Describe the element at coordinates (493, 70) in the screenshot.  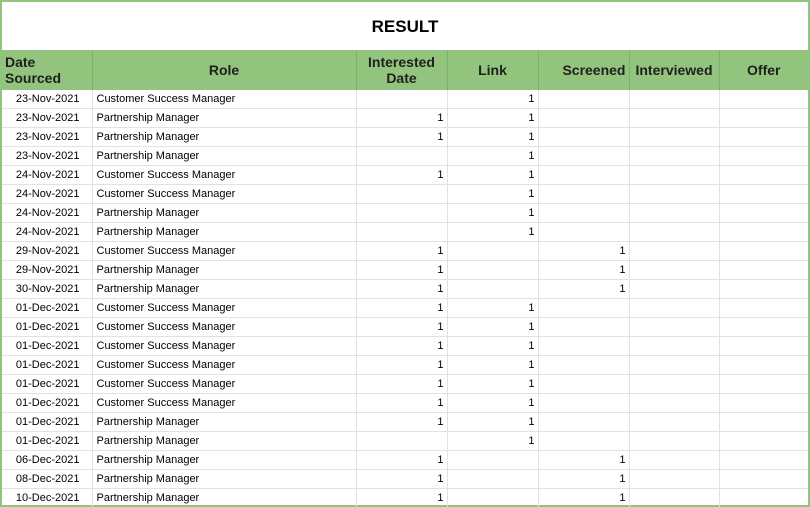
I see `header-link: Link` at that location.